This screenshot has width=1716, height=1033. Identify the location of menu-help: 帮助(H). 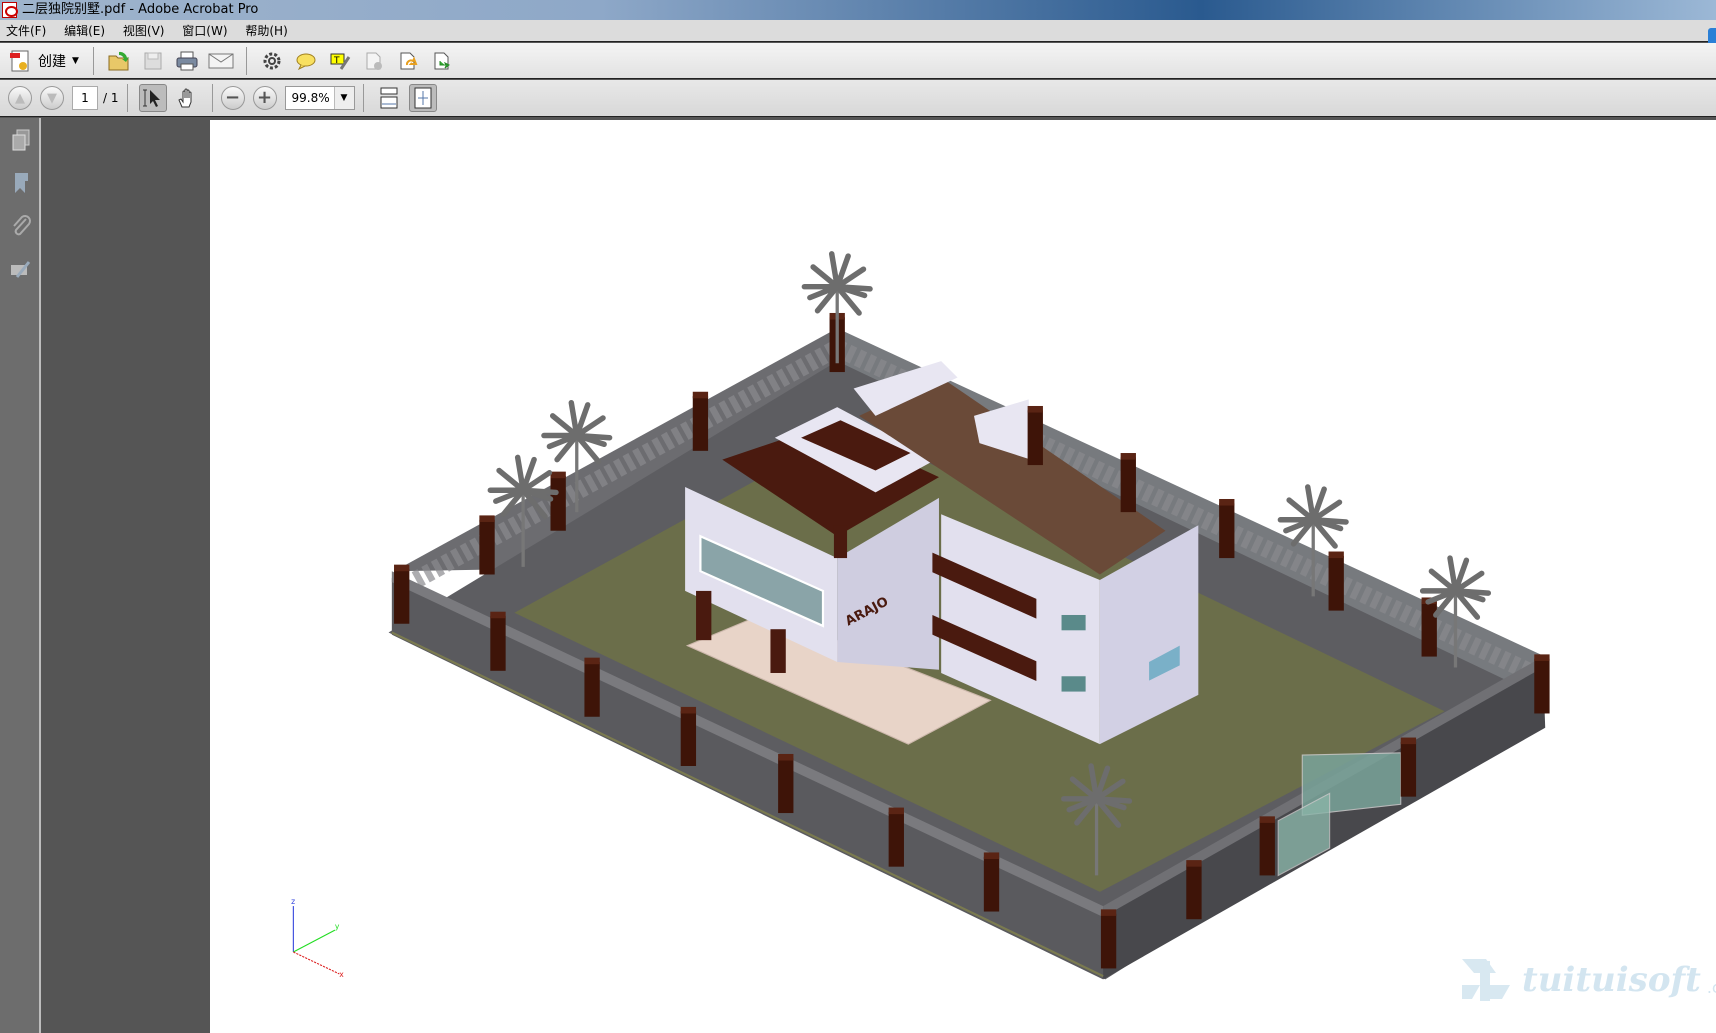
(266, 31).